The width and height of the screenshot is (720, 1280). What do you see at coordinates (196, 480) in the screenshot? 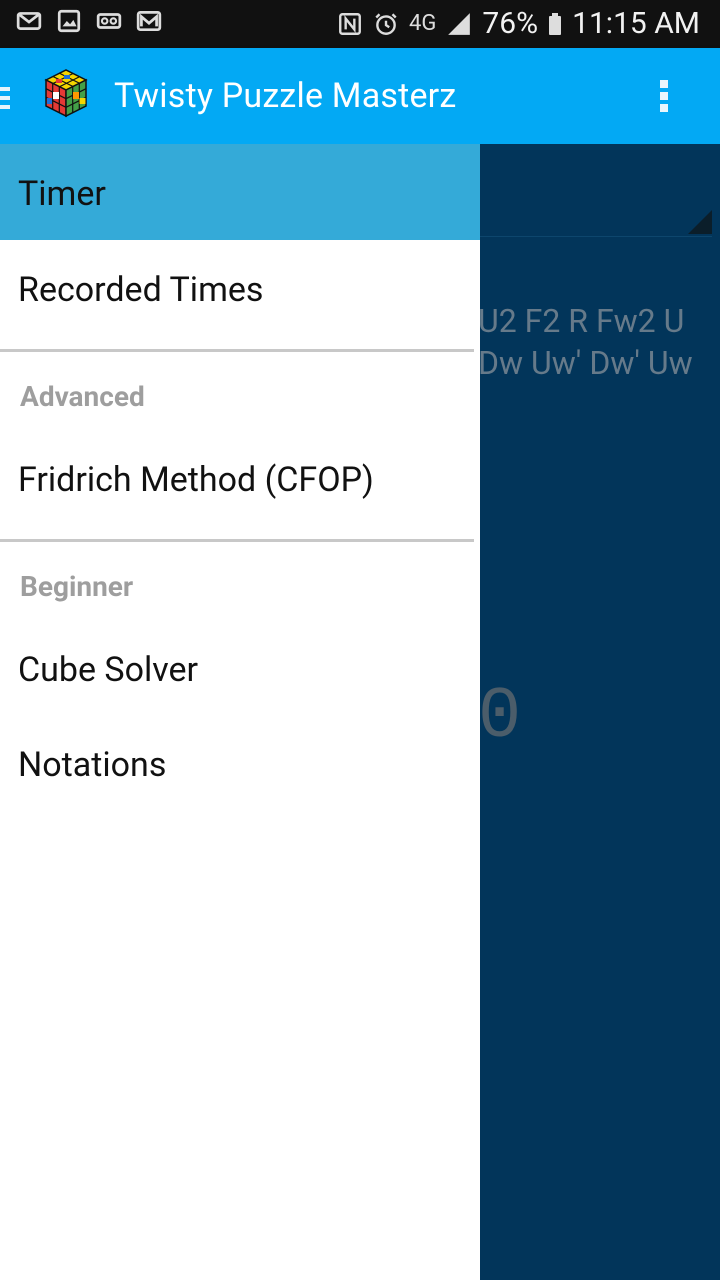
I see `drawer-item-label: Fridrich Method (CFOP)` at bounding box center [196, 480].